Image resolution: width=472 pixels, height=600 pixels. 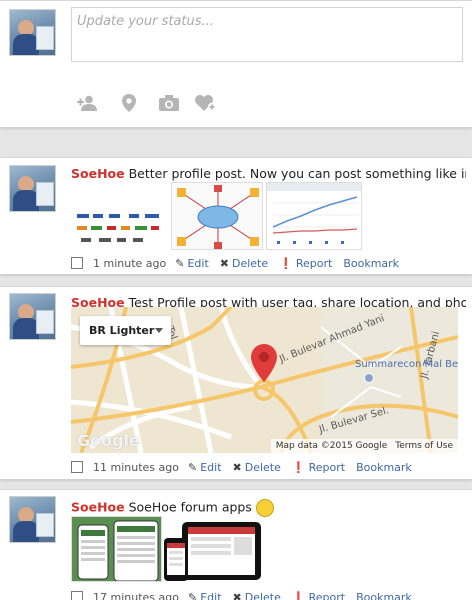 What do you see at coordinates (129, 103) in the screenshot?
I see `location-icon` at bounding box center [129, 103].